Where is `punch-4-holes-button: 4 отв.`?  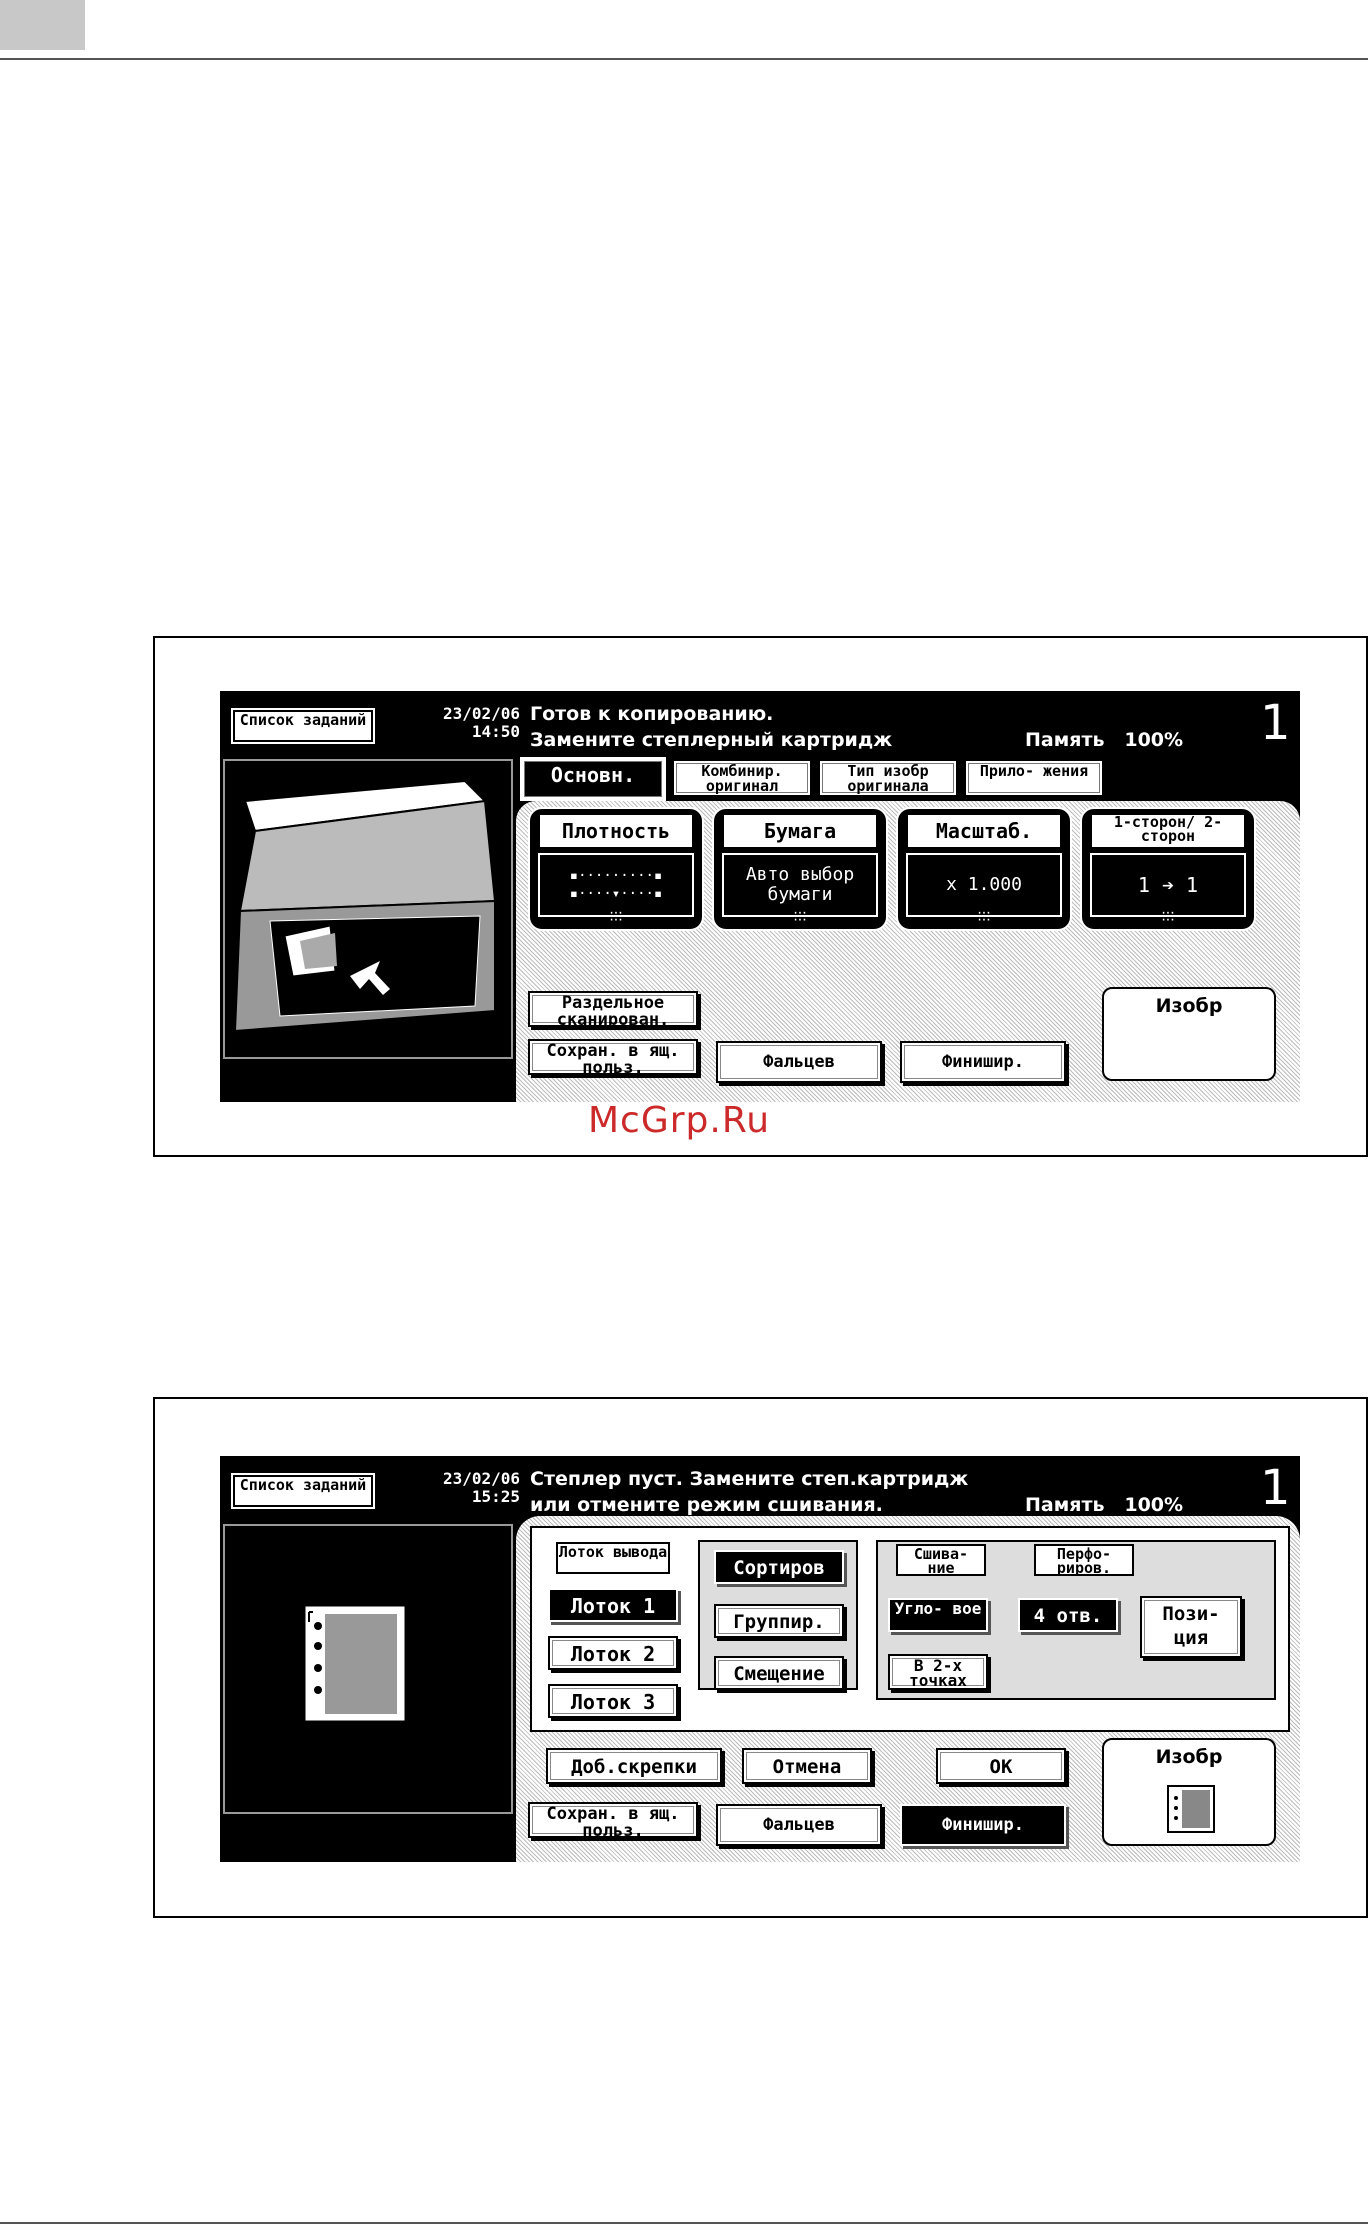
punch-4-holes-button: 4 отв. is located at coordinates (1068, 1615).